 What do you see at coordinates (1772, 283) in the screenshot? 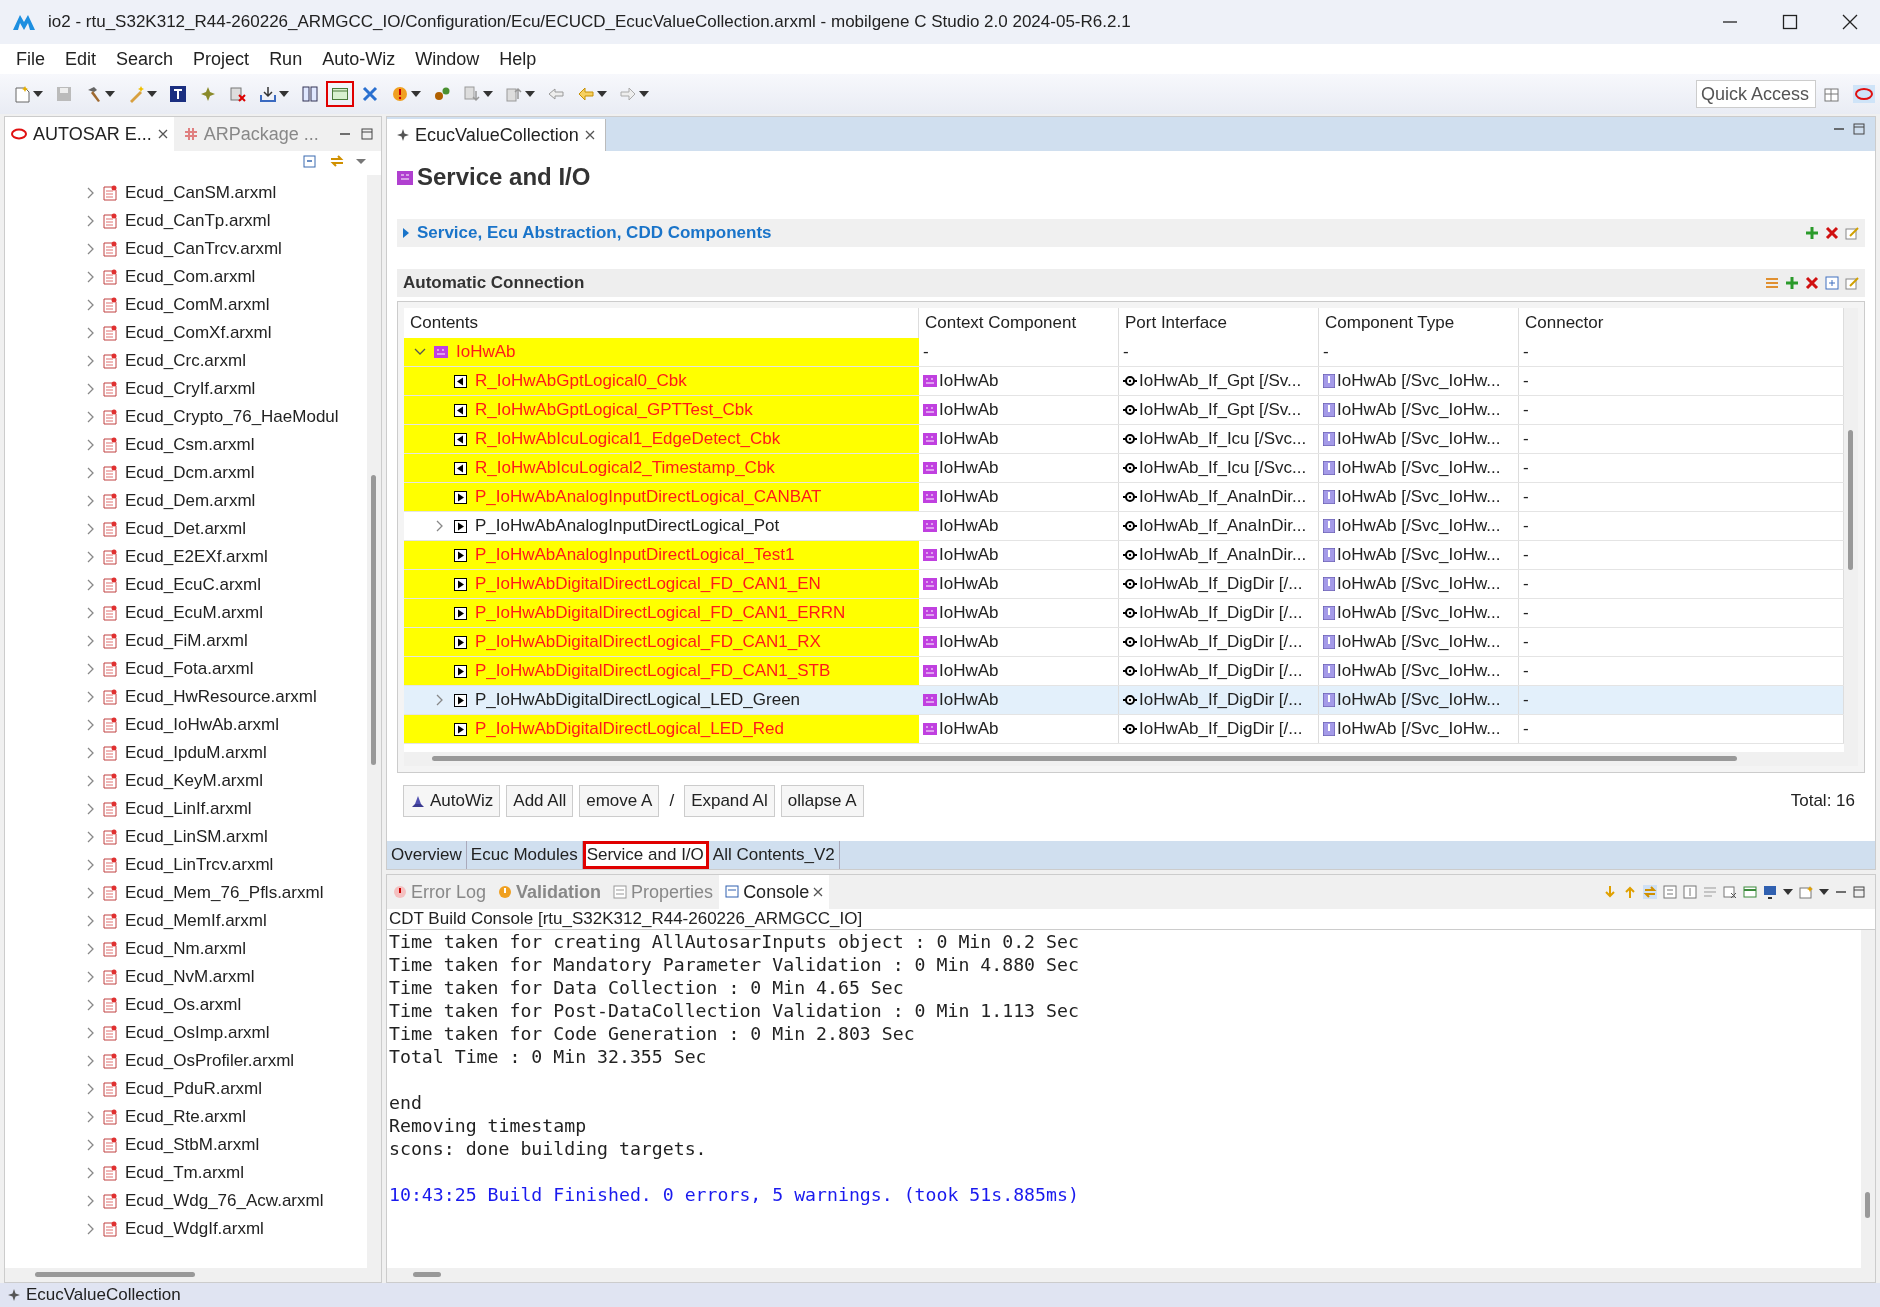
I see `list-icon` at bounding box center [1772, 283].